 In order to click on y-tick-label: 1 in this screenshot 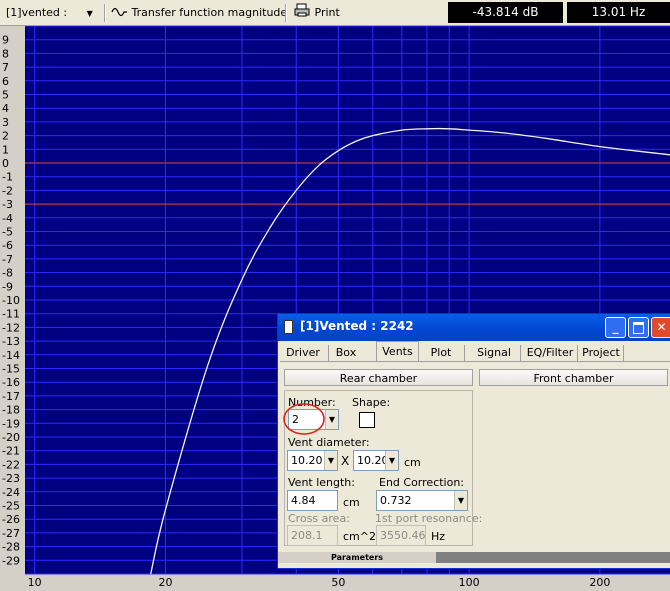, I will do `click(5, 149)`.